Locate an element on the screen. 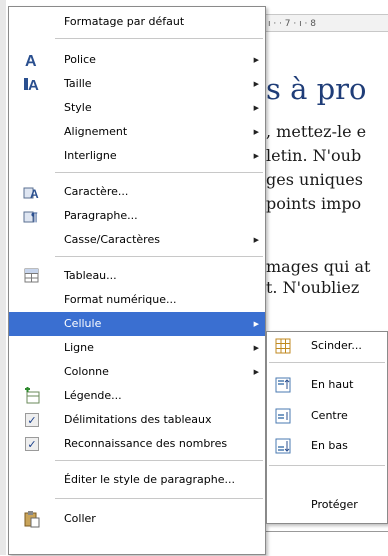 This screenshot has width=388, height=556. menu-item-label: Interligne is located at coordinates (90, 155).